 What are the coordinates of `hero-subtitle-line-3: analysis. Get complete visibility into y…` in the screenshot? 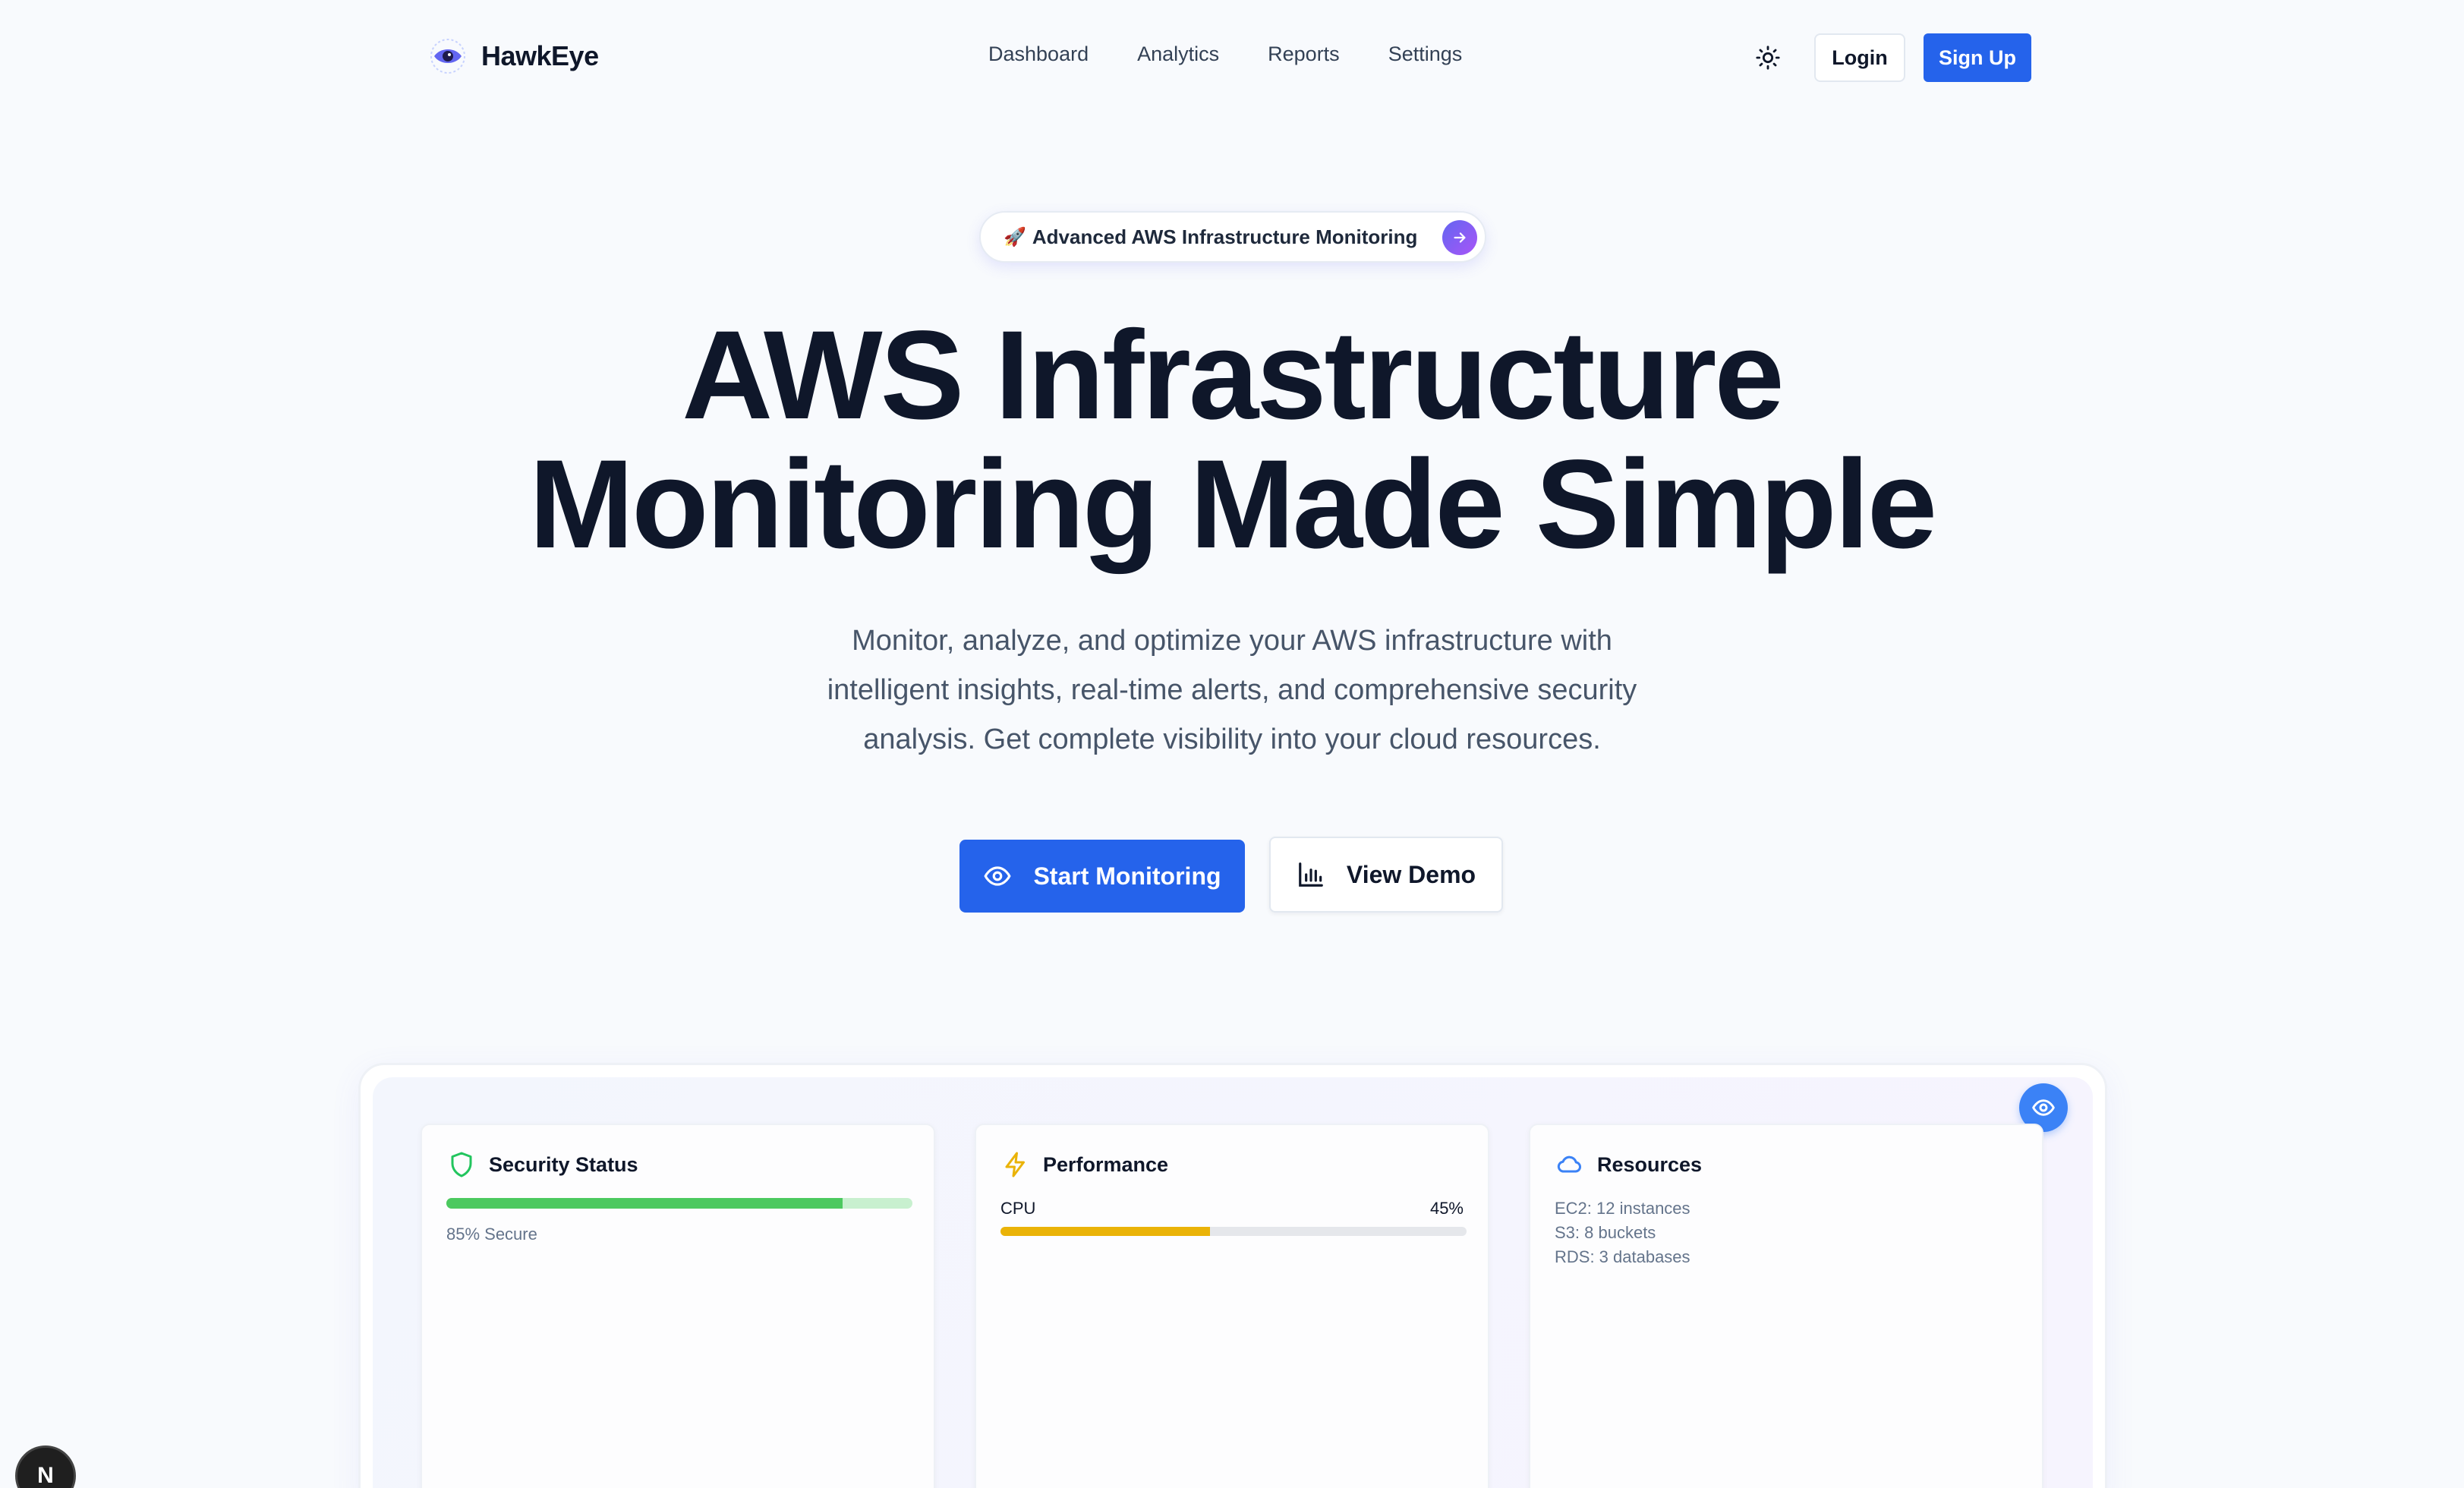 It's located at (1232, 739).